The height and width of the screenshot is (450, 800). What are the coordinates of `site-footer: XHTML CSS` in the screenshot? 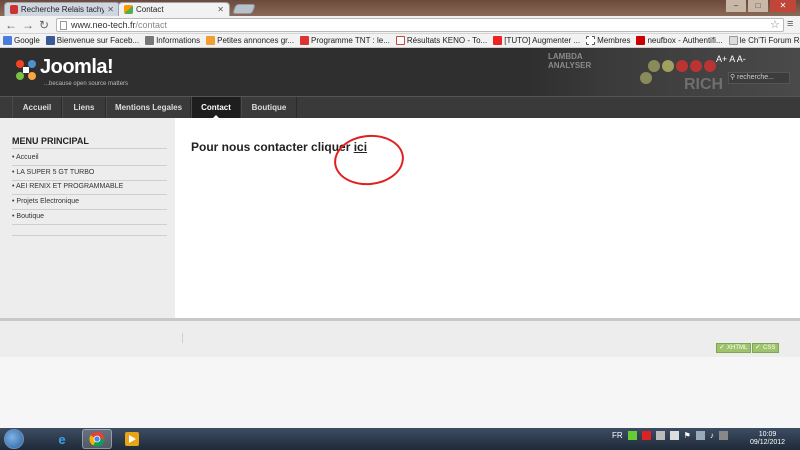 It's located at (400, 339).